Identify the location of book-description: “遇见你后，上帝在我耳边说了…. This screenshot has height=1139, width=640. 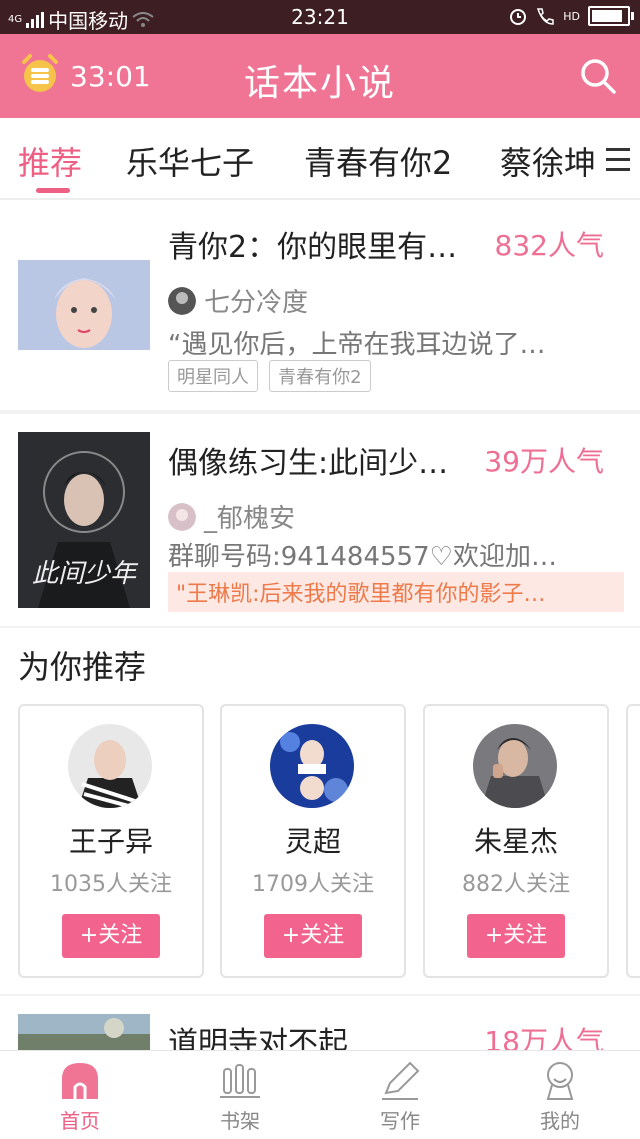
(357, 345).